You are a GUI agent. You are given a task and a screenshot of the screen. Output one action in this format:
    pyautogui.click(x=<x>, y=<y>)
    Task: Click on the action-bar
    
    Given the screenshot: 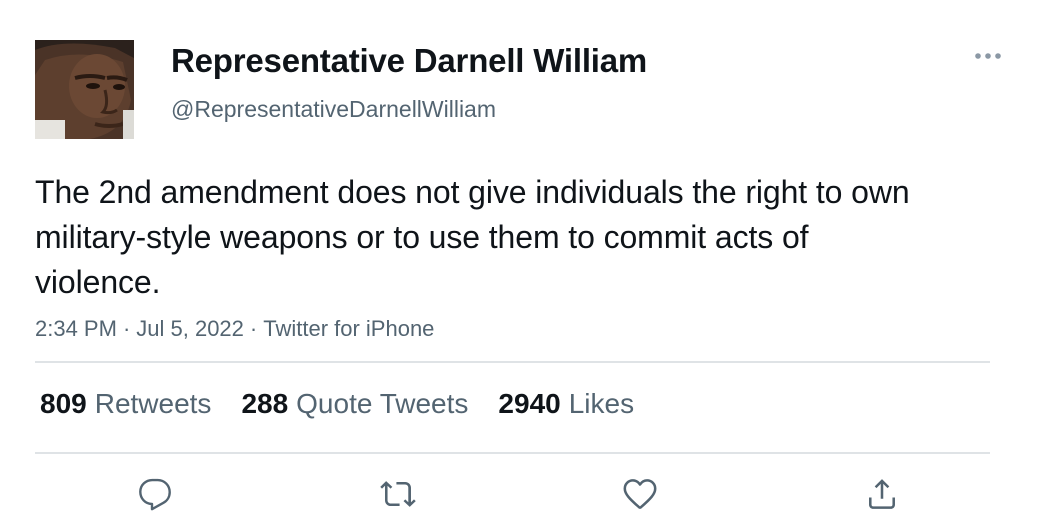 What is the action you would take?
    pyautogui.click(x=525, y=495)
    